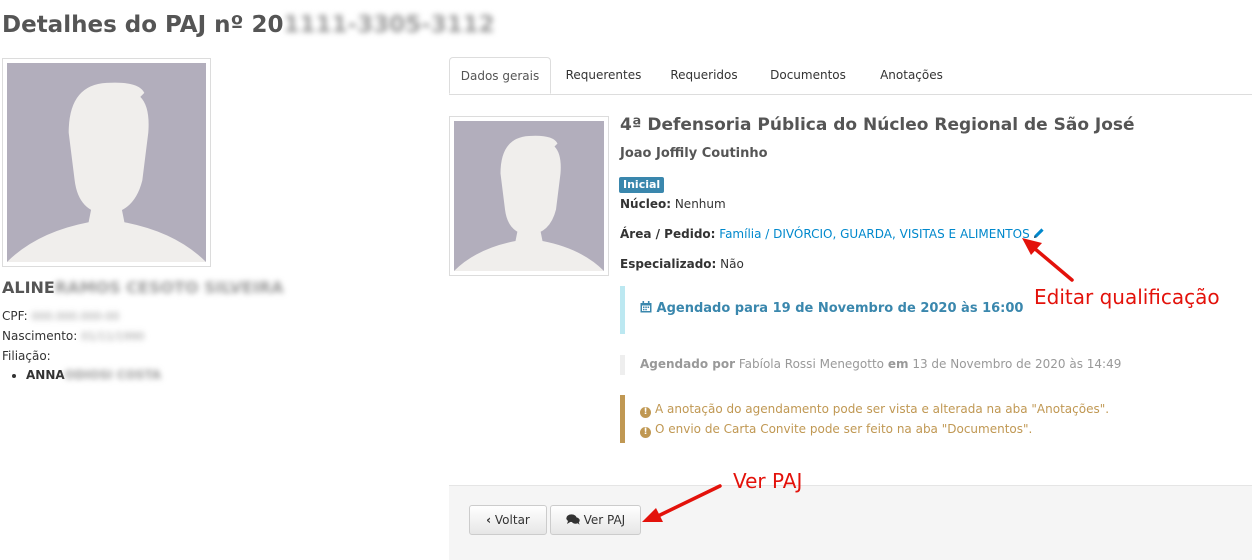  I want to click on area-label: Área / Pedido:, so click(668, 234).